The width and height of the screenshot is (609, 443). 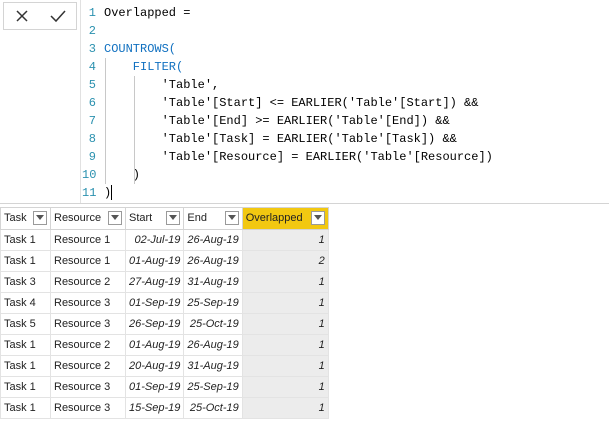 I want to click on cell-start: 02-Jul-19, so click(x=154, y=240).